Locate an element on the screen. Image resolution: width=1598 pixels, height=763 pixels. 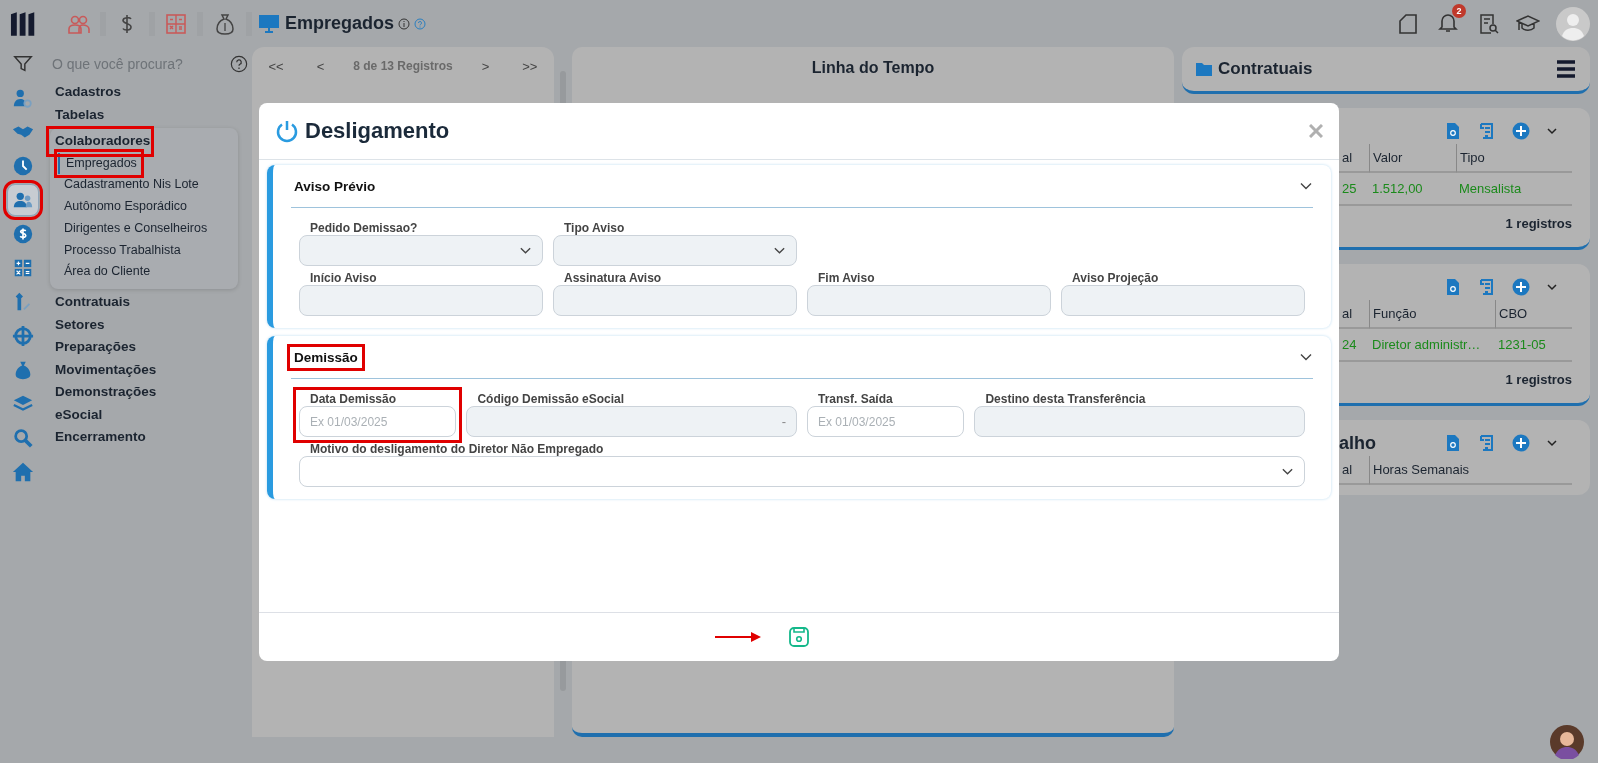
save-button is located at coordinates (799, 637).